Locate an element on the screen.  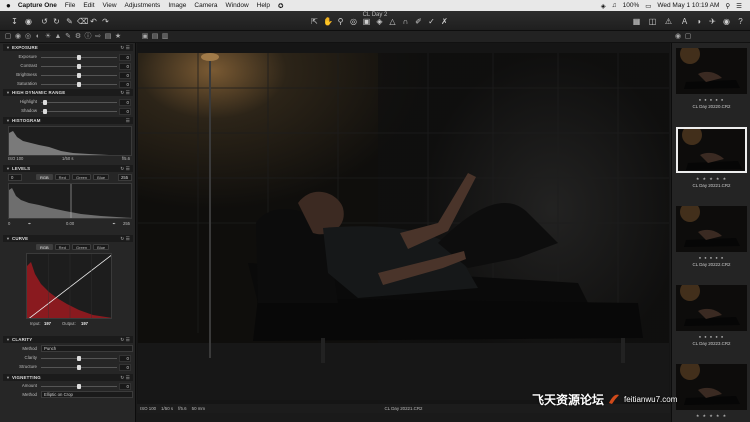
menu-file: File is located at coordinates (70, 5).